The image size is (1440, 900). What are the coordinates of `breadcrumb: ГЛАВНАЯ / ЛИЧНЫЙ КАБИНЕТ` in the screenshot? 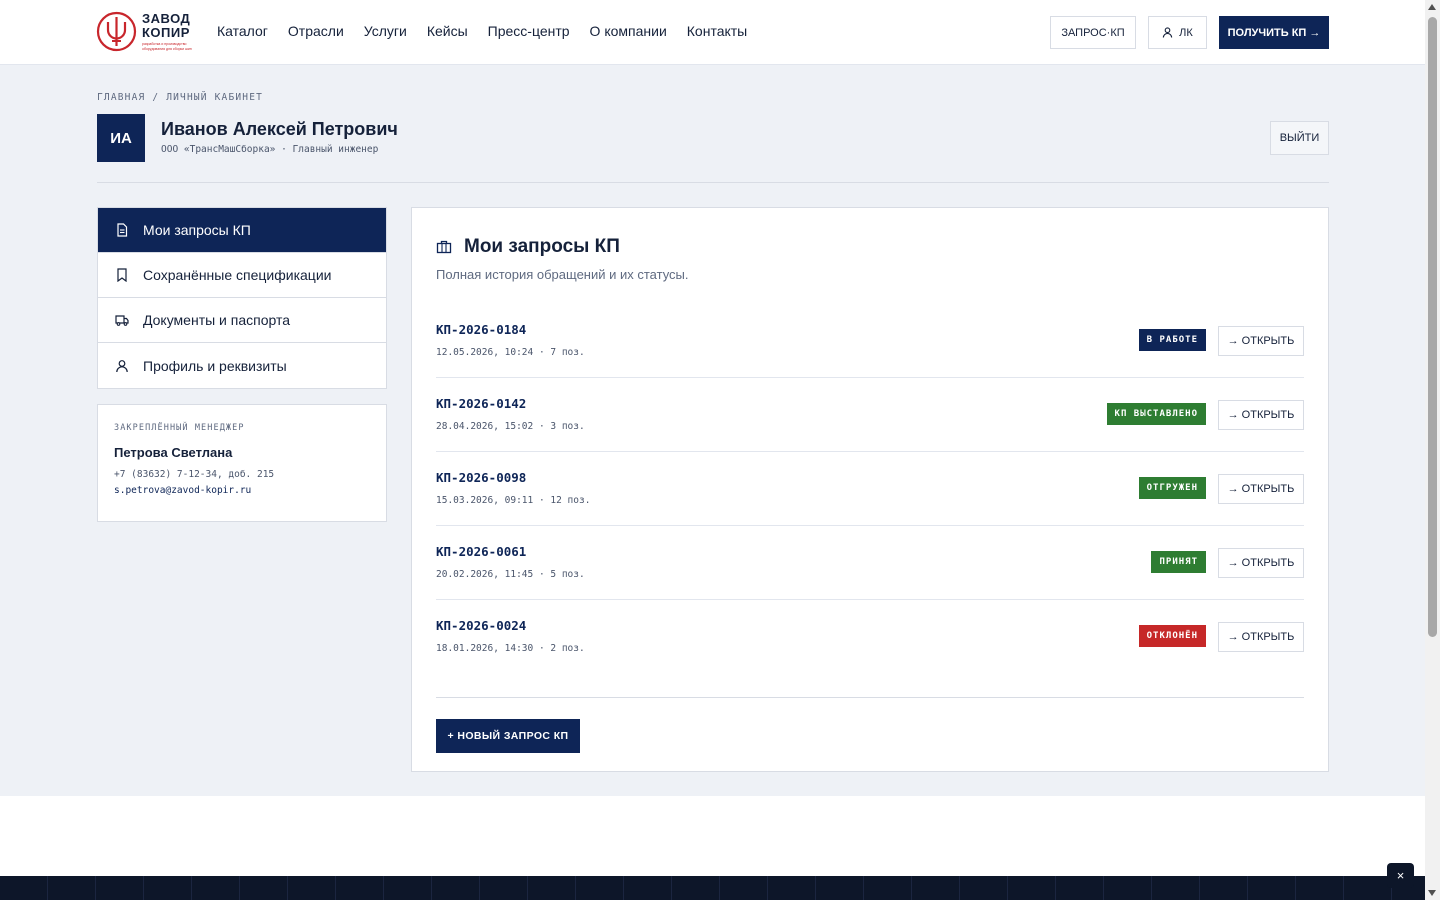 It's located at (180, 97).